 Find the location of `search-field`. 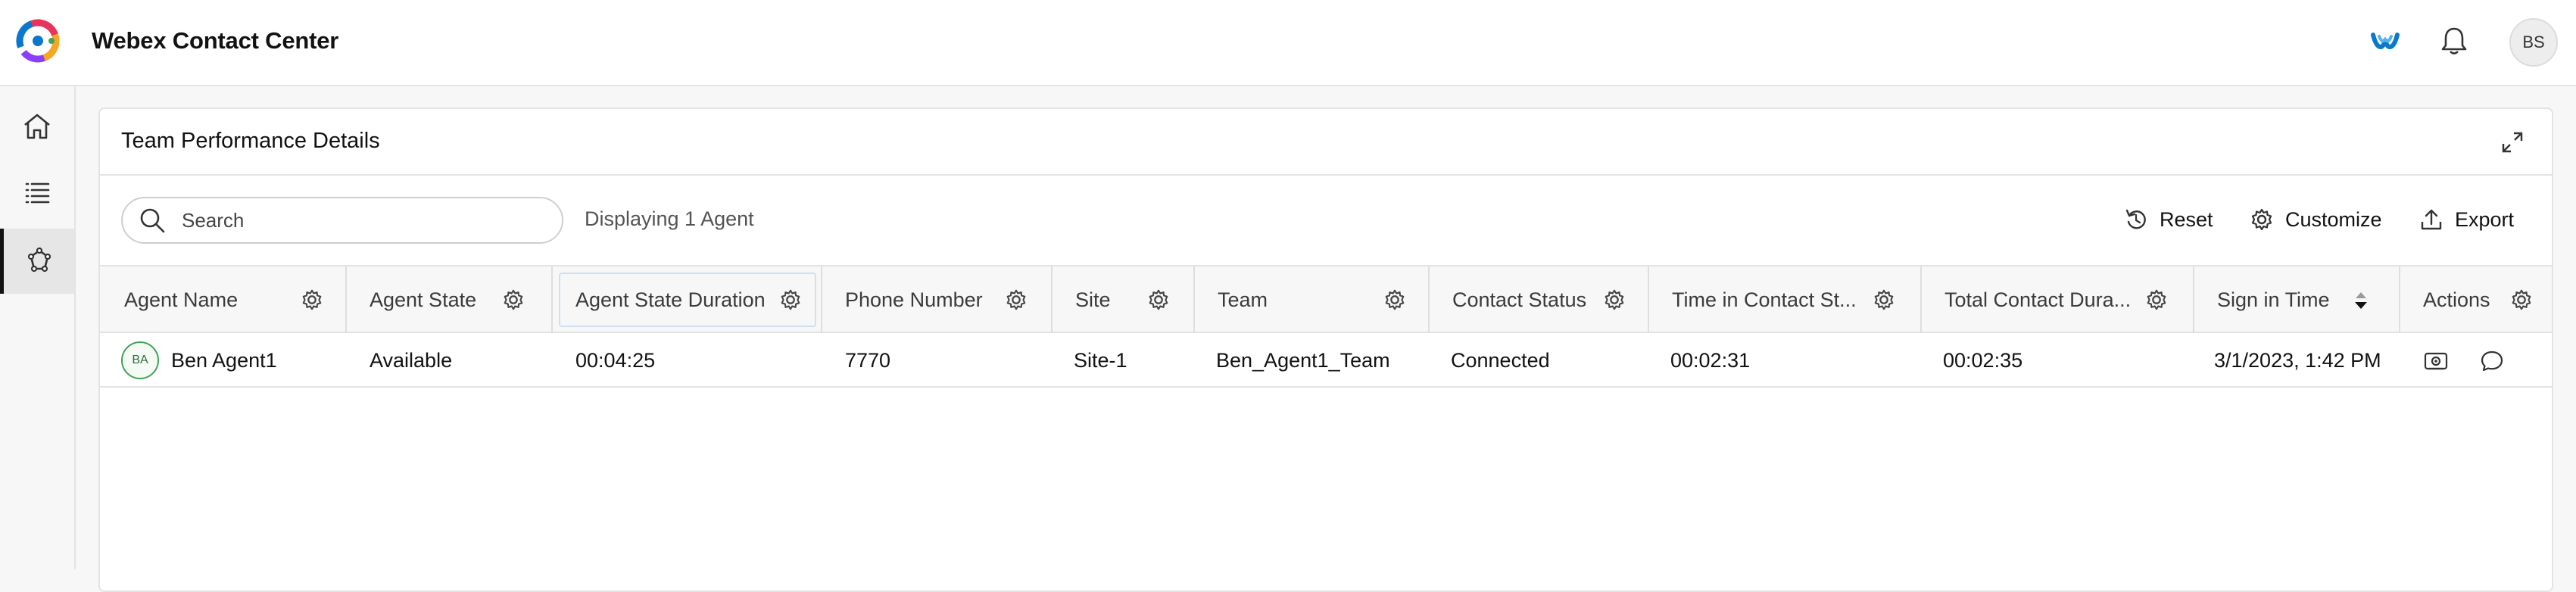

search-field is located at coordinates (342, 221).